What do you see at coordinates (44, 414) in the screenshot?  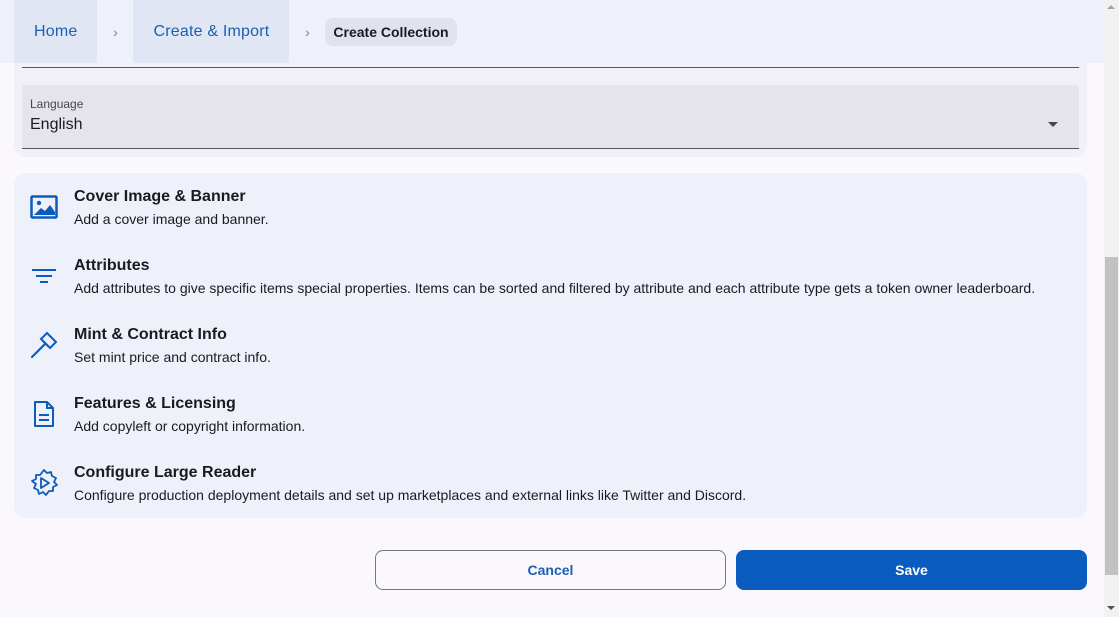 I see `document-icon` at bounding box center [44, 414].